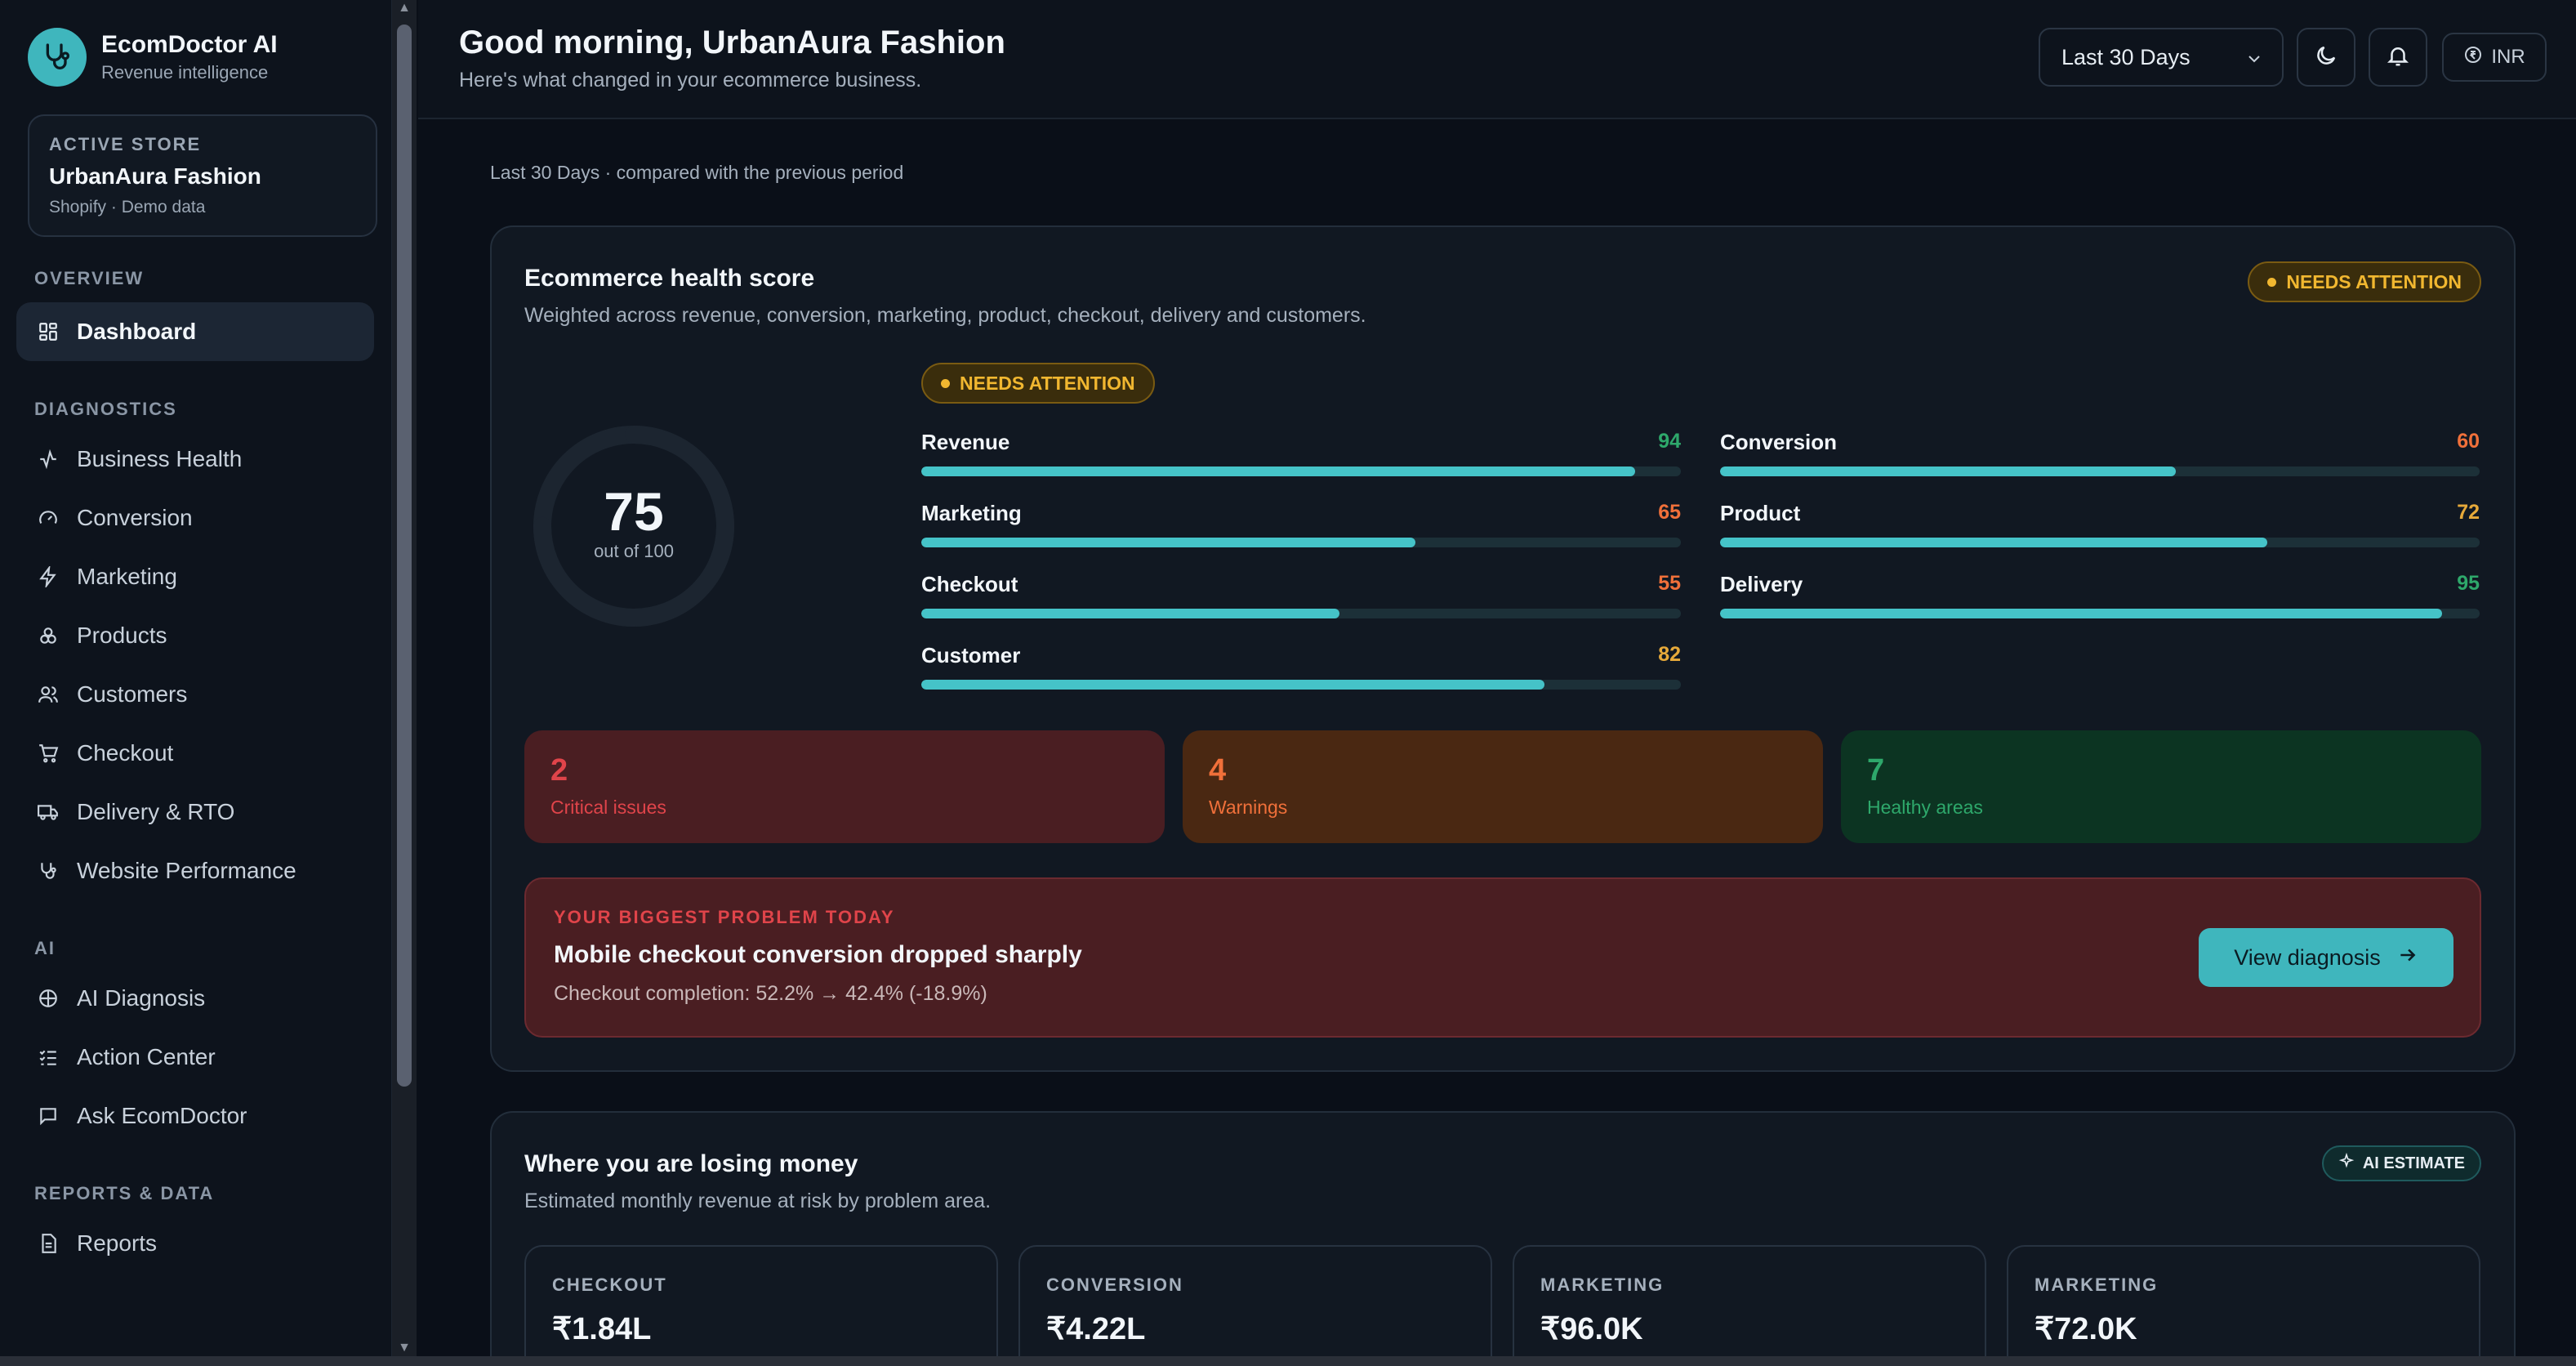 Image resolution: width=2576 pixels, height=1366 pixels. I want to click on sidebar-item-conversion: Conversion, so click(195, 518).